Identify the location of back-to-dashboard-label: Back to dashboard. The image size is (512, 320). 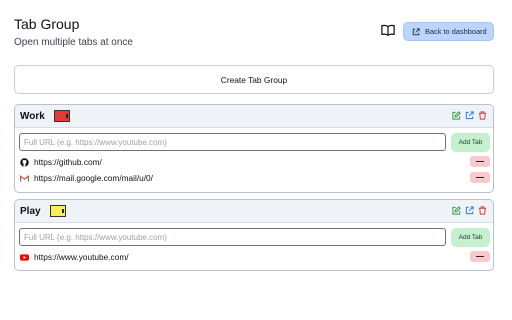
(456, 31).